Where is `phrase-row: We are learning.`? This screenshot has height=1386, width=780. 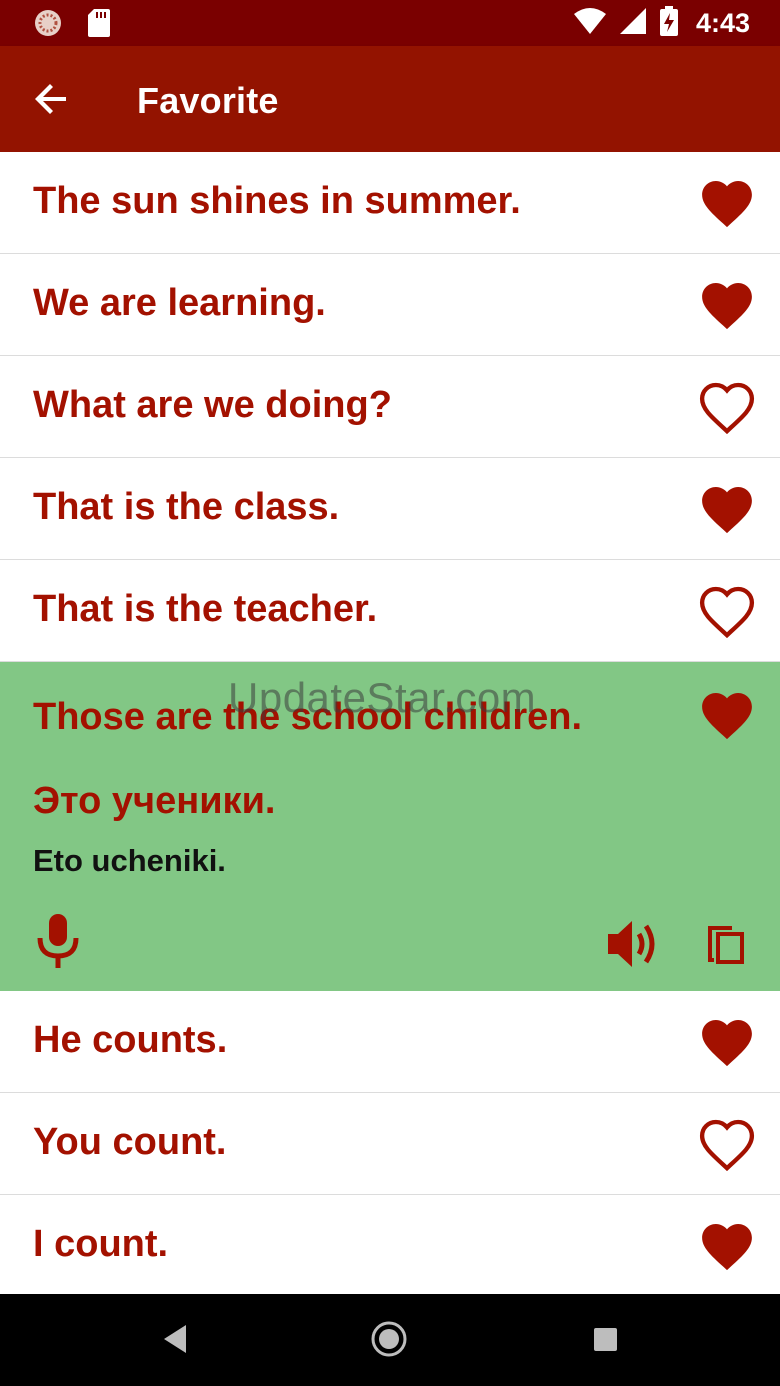
phrase-row: We are learning. is located at coordinates (390, 305).